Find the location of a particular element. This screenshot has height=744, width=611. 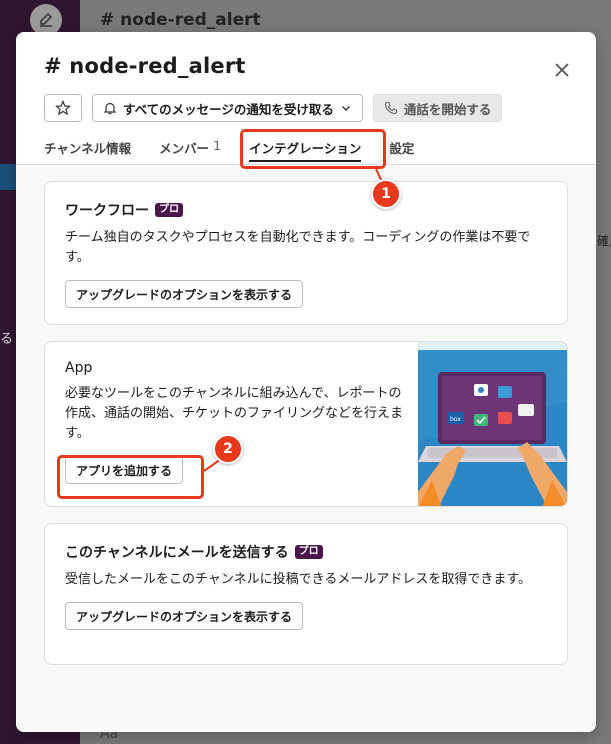

workflow-title-row: ワークフロー プロ is located at coordinates (306, 210).